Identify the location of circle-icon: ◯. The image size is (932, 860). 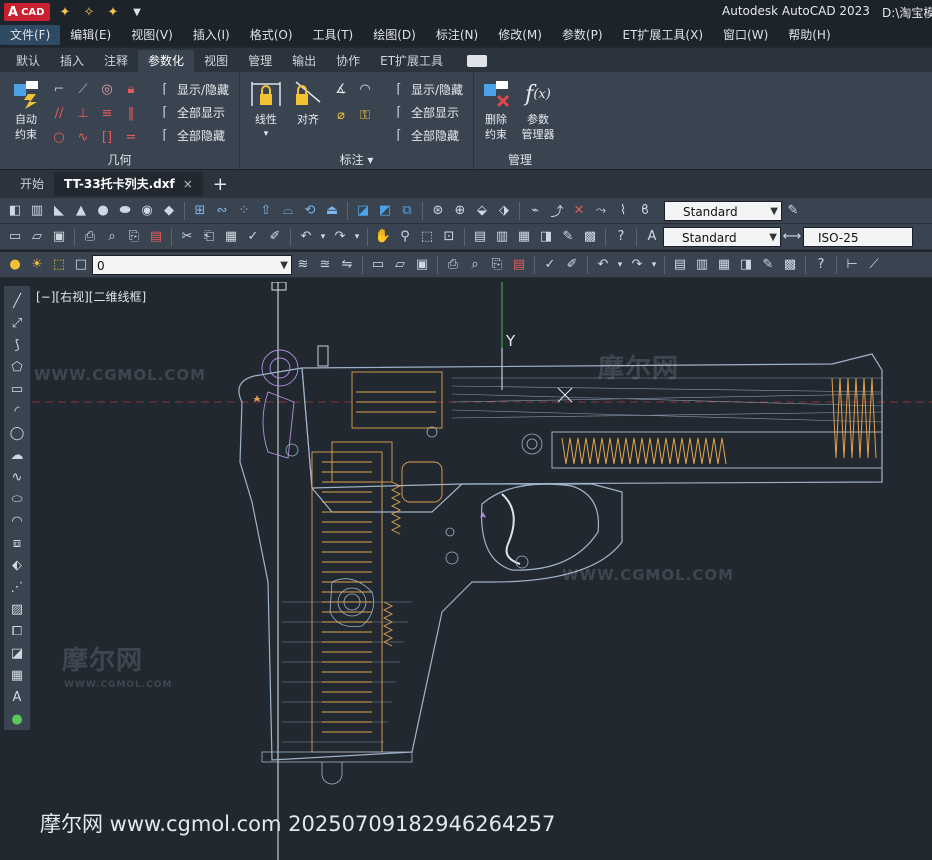
(17, 433).